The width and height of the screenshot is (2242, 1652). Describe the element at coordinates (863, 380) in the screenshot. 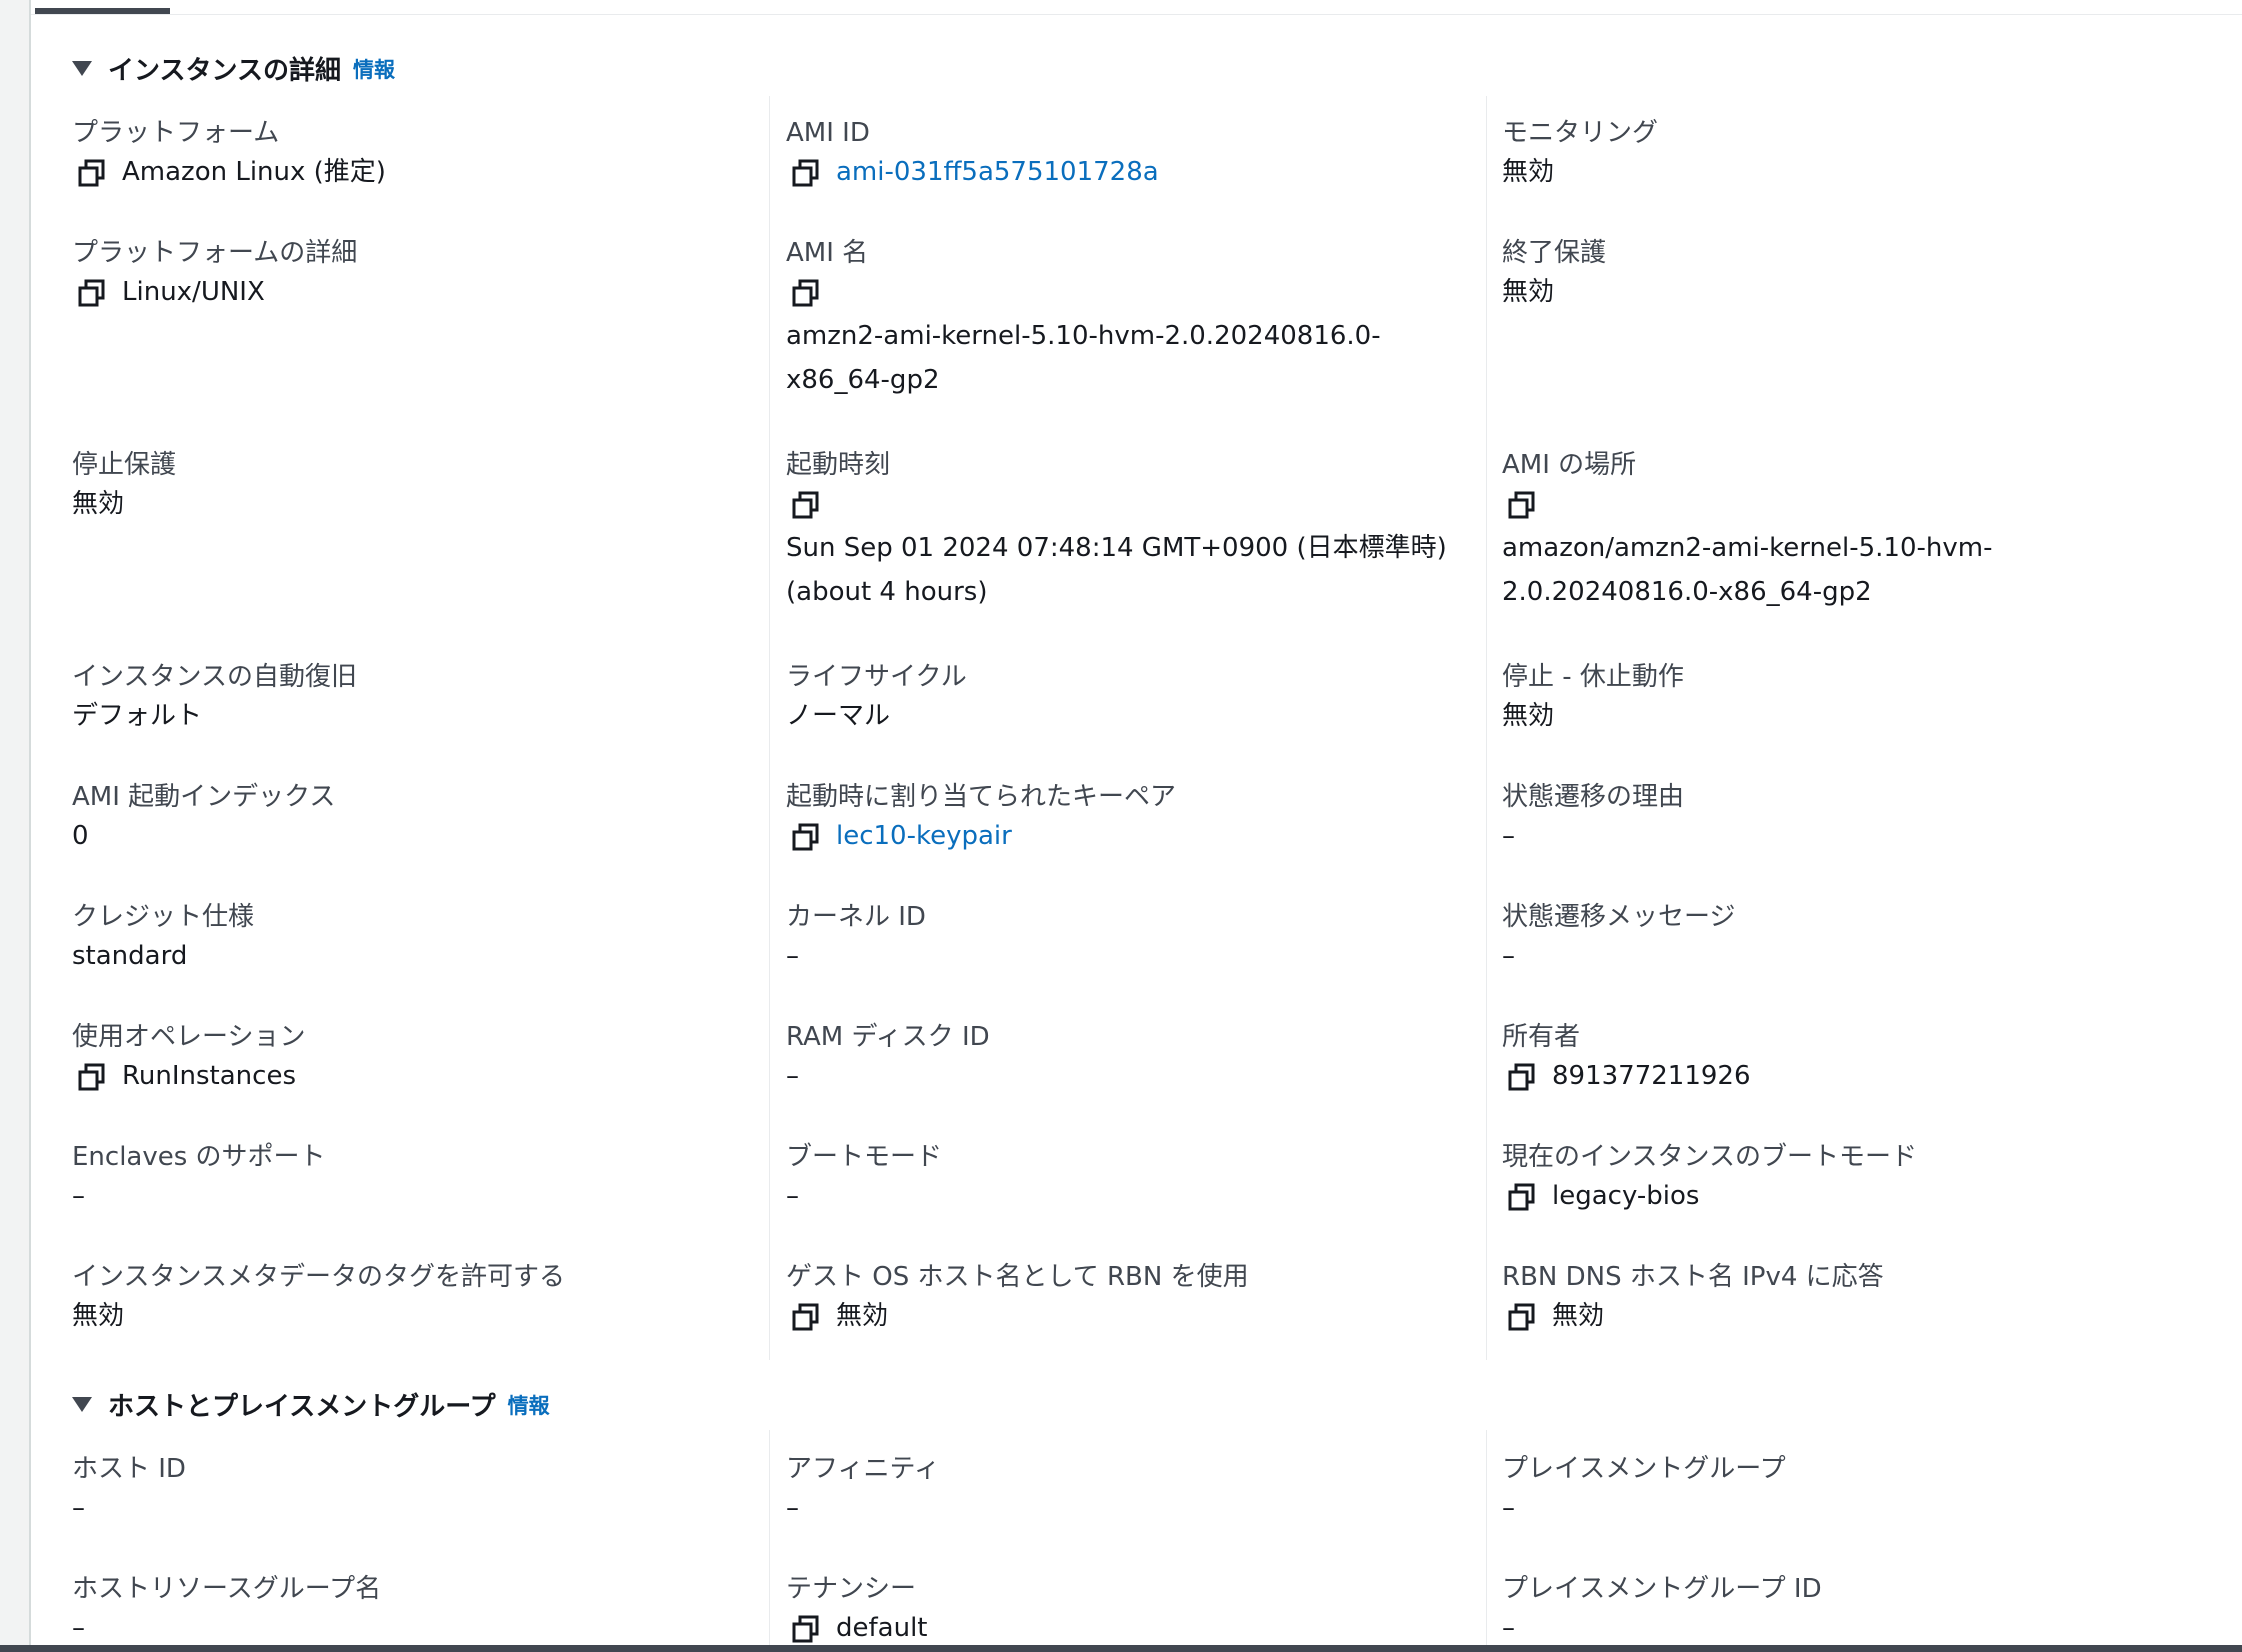

I see `field-value-text: x86_64-gp2` at that location.